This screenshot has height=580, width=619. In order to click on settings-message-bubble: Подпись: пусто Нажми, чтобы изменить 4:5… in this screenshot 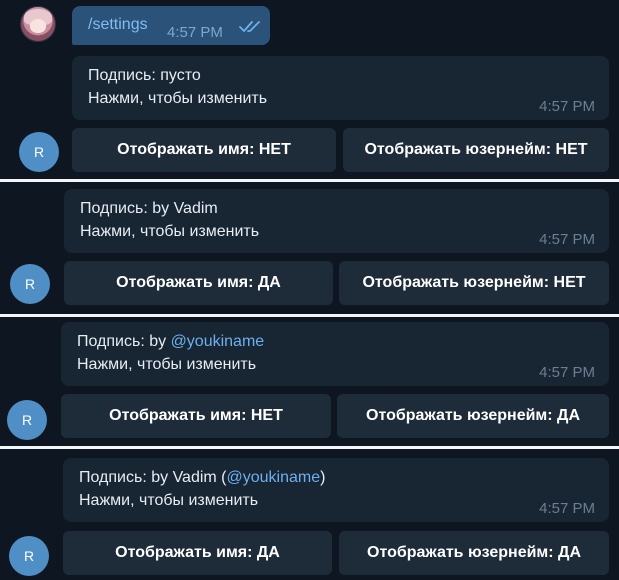, I will do `click(340, 88)`.